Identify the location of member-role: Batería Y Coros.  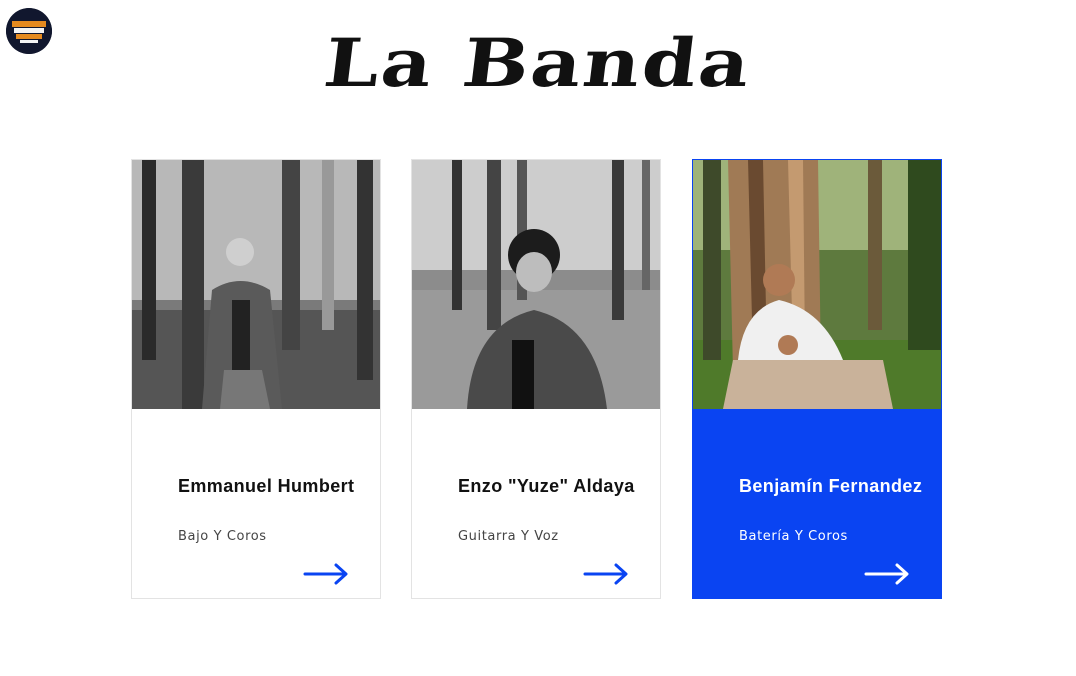
(793, 536).